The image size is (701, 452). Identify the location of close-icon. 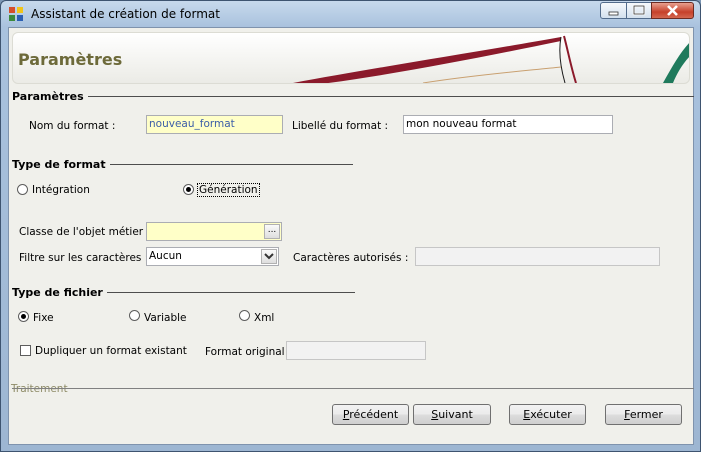
(672, 10).